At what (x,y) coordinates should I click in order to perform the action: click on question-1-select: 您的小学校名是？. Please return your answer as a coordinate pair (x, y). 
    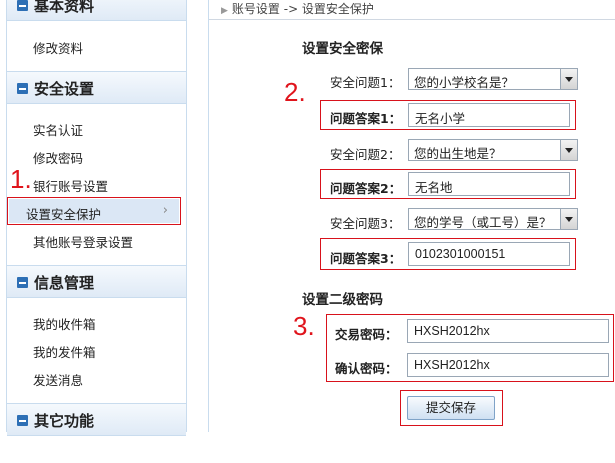
    Looking at the image, I should click on (493, 79).